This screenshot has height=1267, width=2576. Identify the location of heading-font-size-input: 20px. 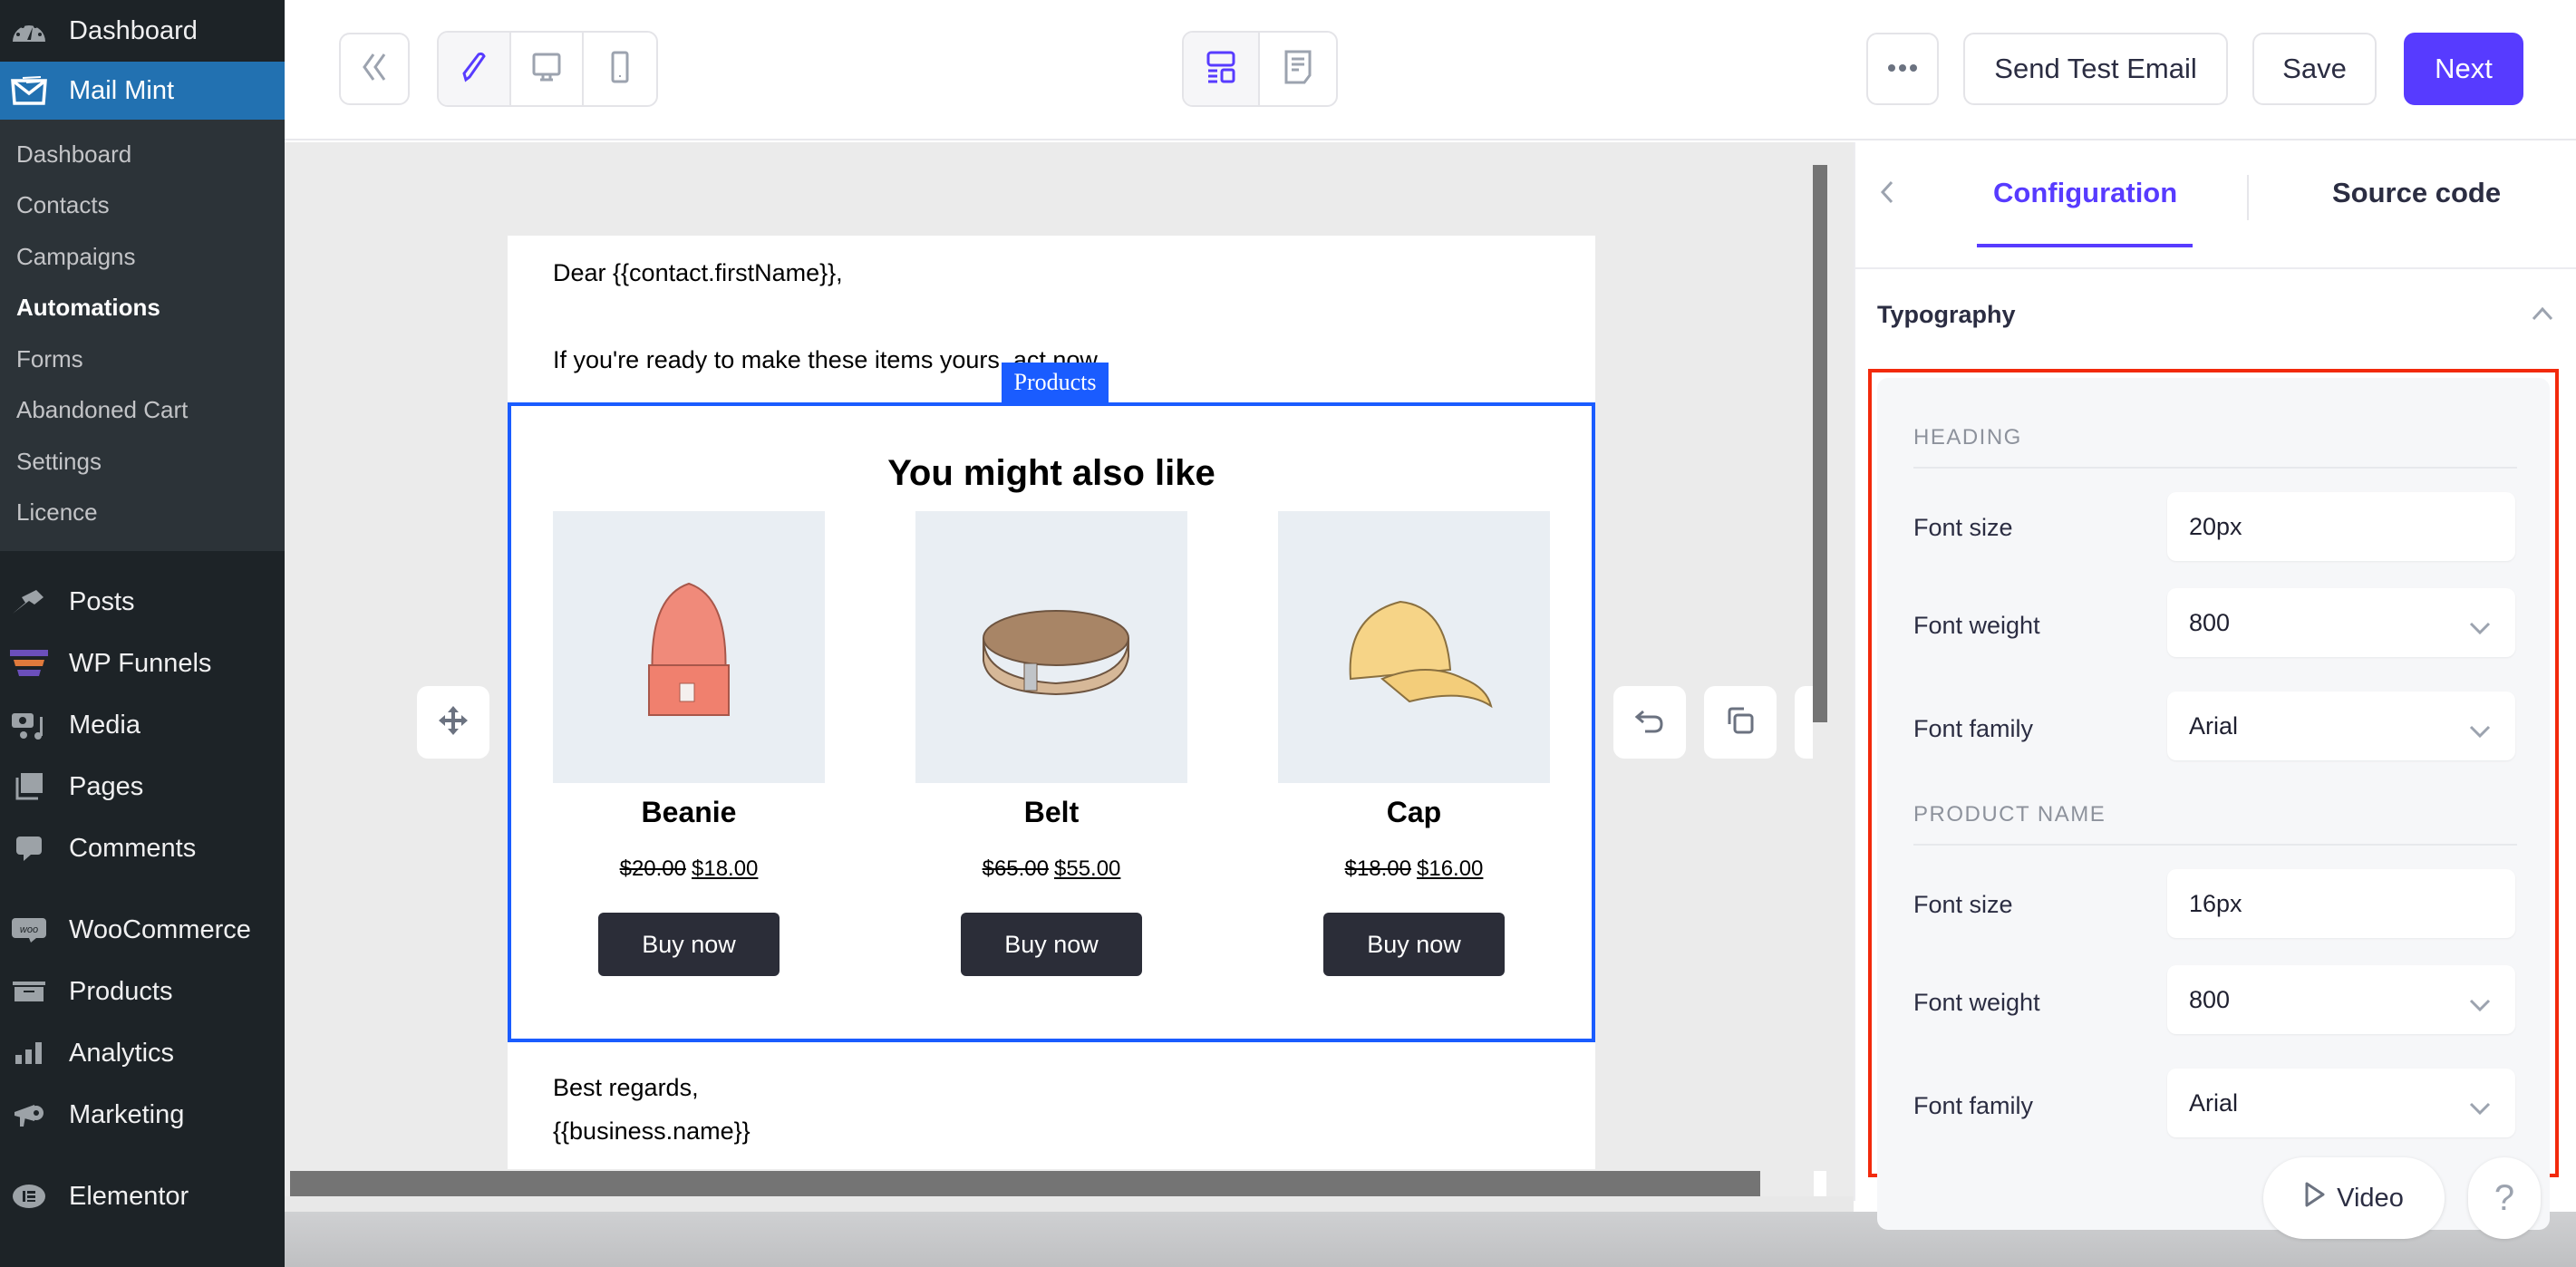
(2341, 526).